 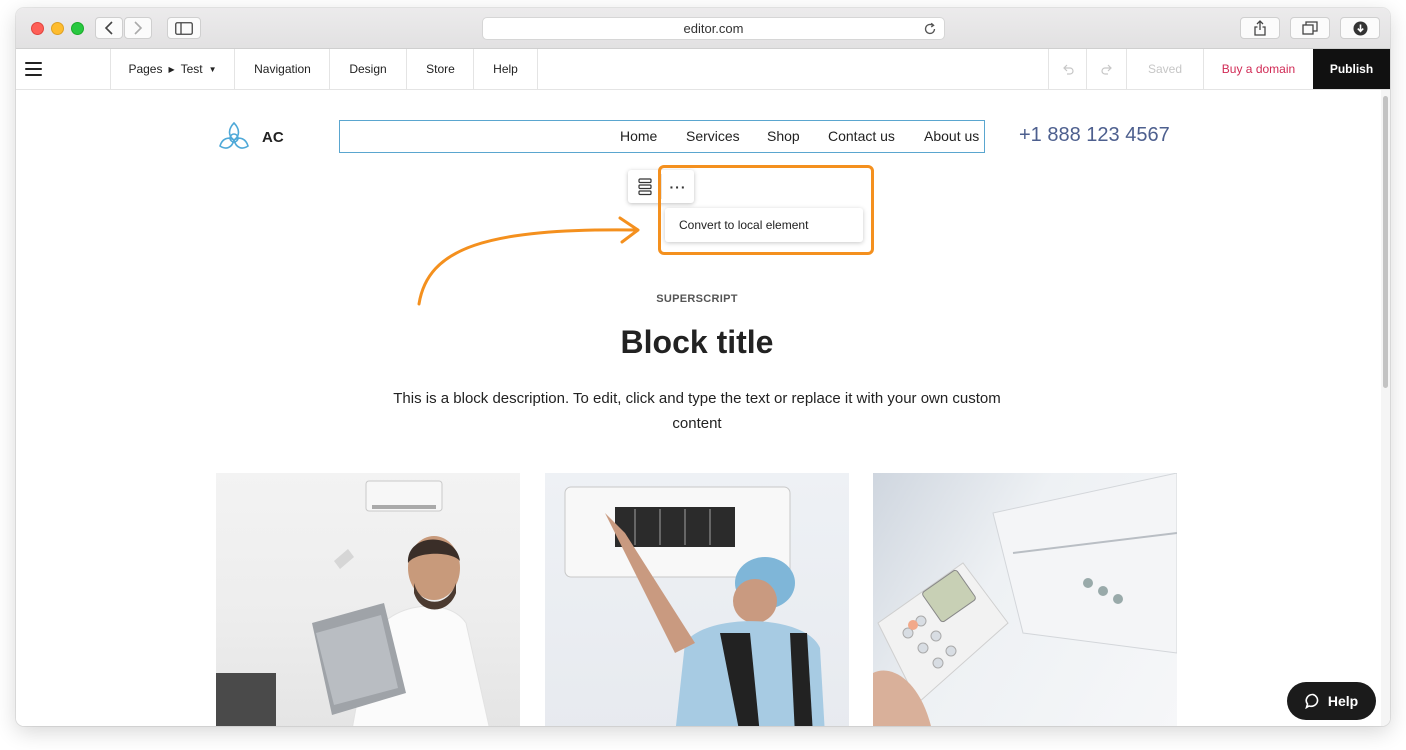 I want to click on nav-shop: Shop, so click(x=783, y=136).